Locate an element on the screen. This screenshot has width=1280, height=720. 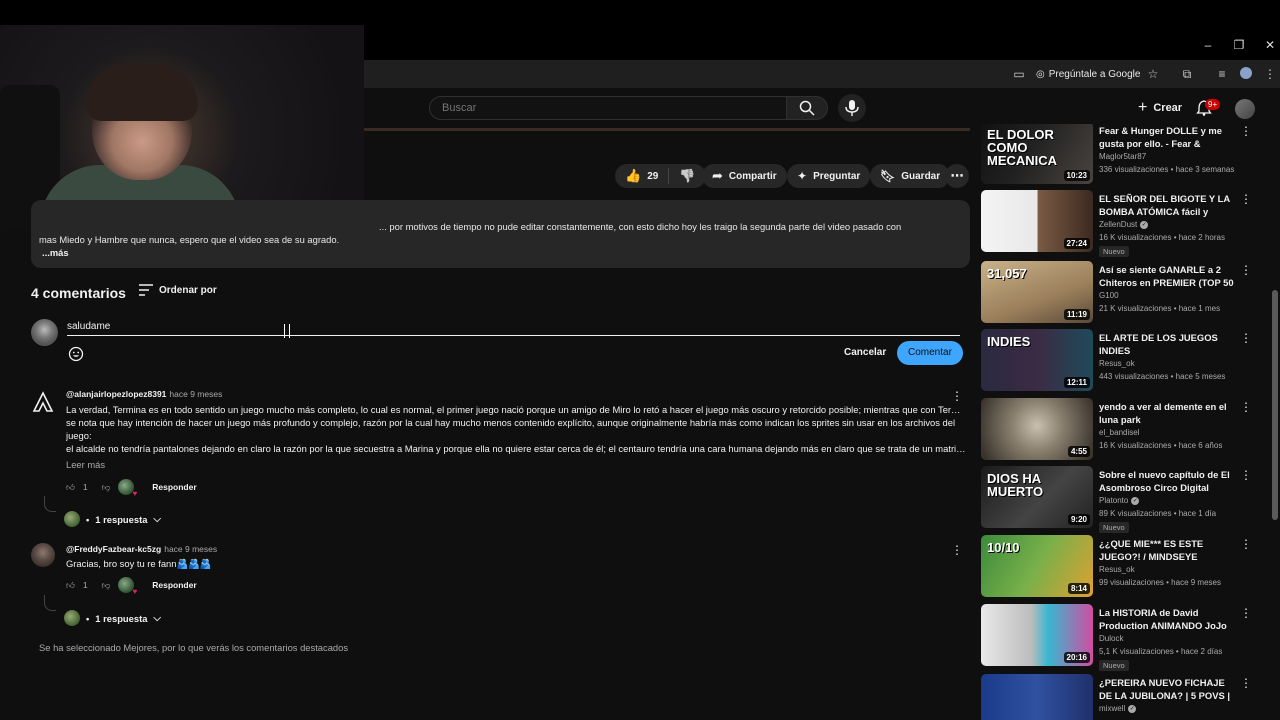
dislike-button: 👎 is located at coordinates (687, 176).